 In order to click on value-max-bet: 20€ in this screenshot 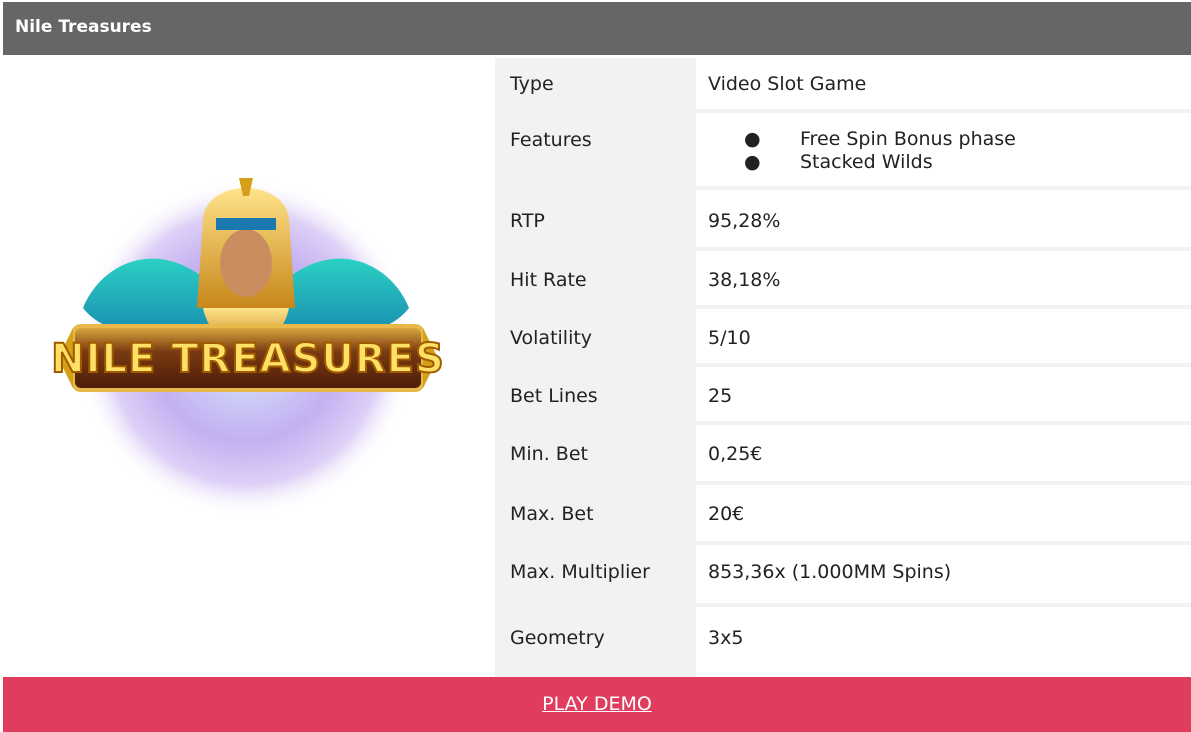, I will do `click(726, 514)`.